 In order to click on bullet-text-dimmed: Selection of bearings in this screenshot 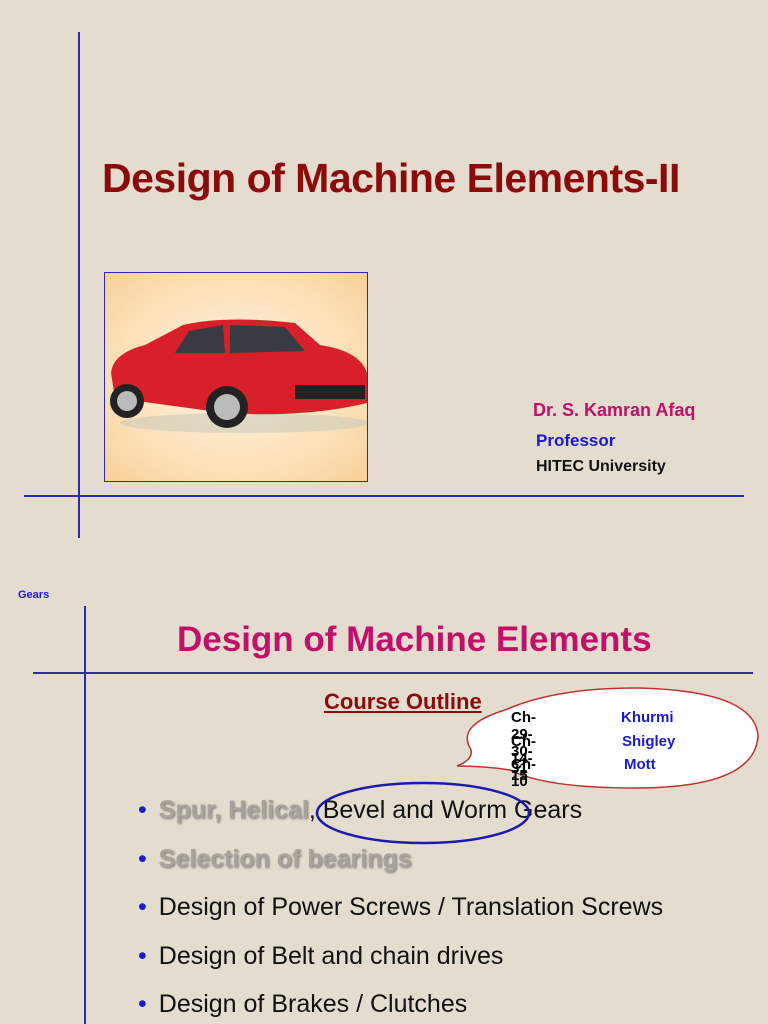, I will do `click(285, 859)`.